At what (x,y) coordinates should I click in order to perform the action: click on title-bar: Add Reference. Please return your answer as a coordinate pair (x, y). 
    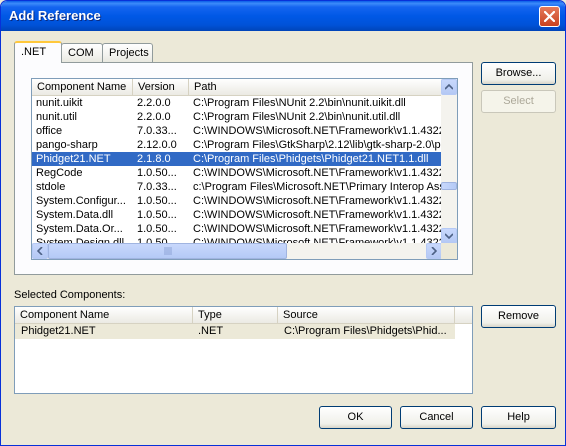
    Looking at the image, I should click on (283, 16).